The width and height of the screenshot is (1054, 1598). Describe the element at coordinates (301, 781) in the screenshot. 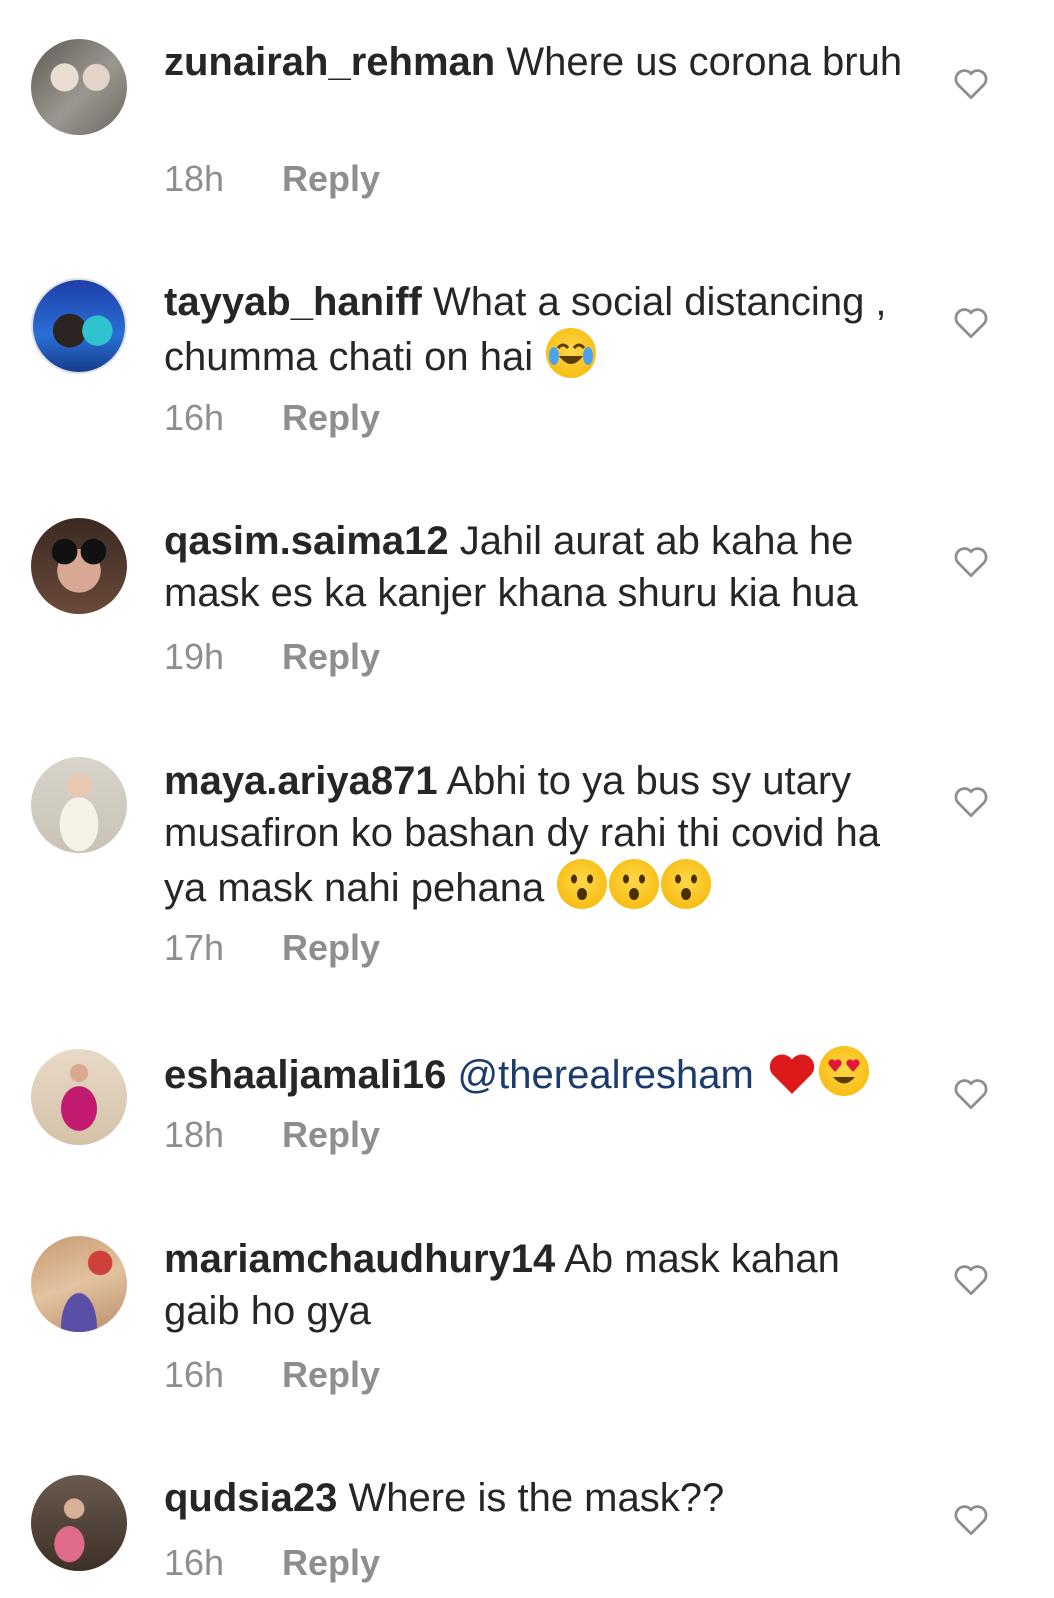

I see `comment-username: maya.ariya871` at that location.